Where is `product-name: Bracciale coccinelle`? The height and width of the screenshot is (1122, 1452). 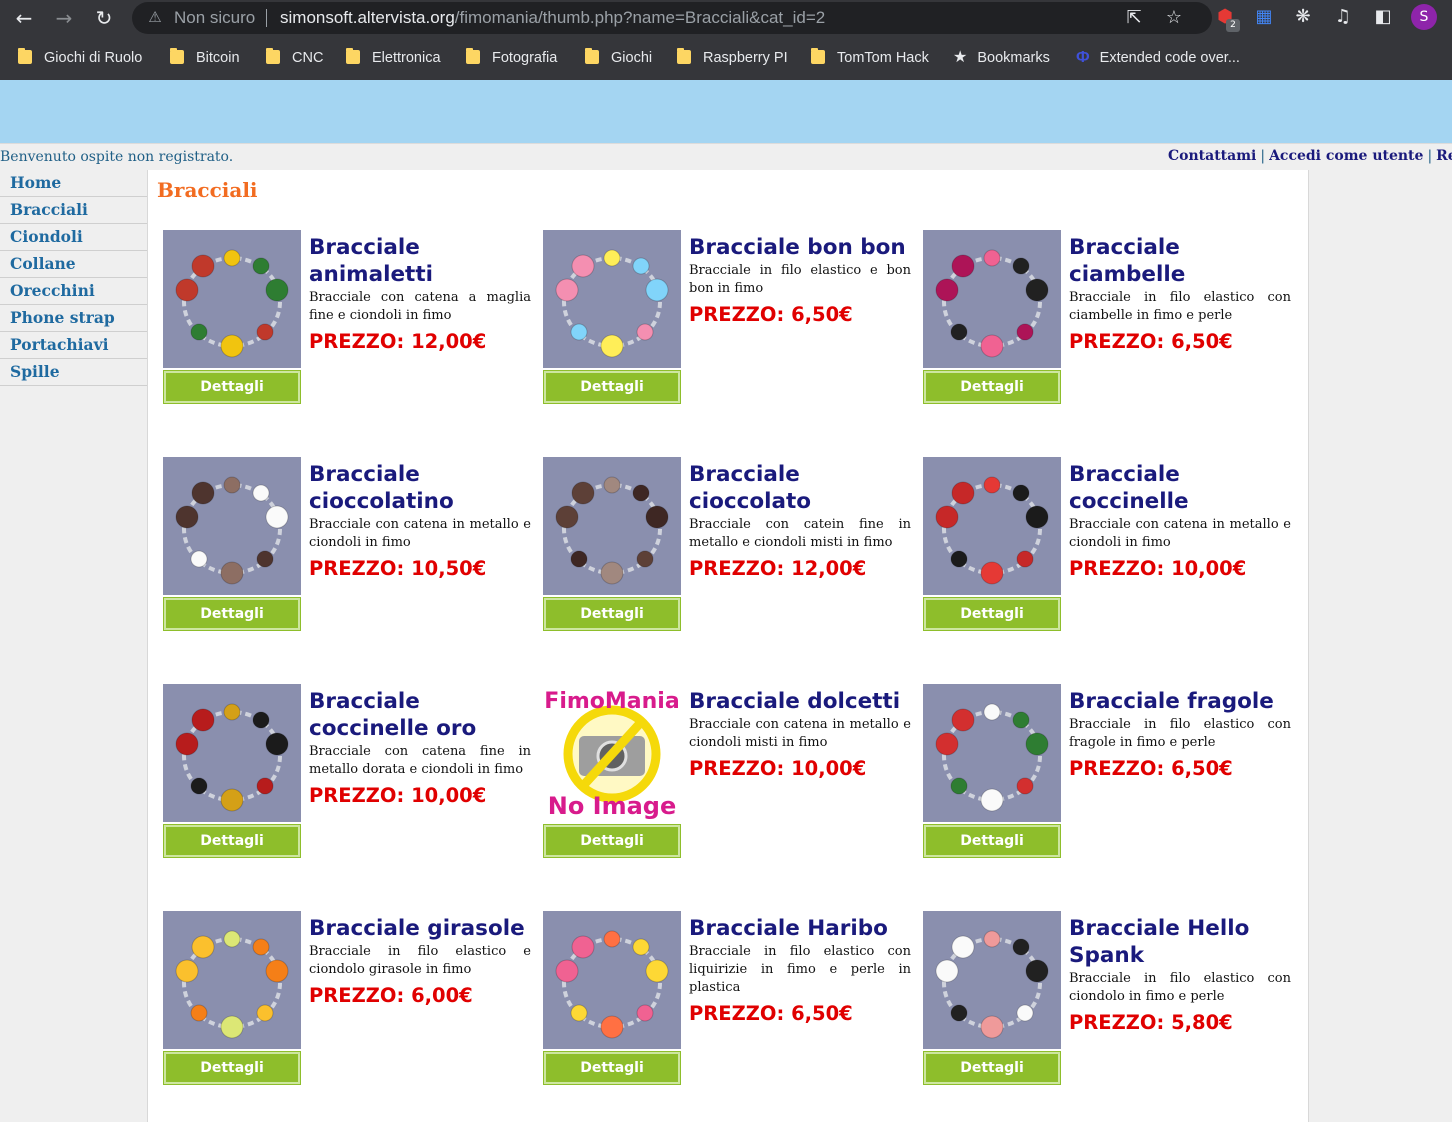 product-name: Bracciale coccinelle is located at coordinates (1180, 488).